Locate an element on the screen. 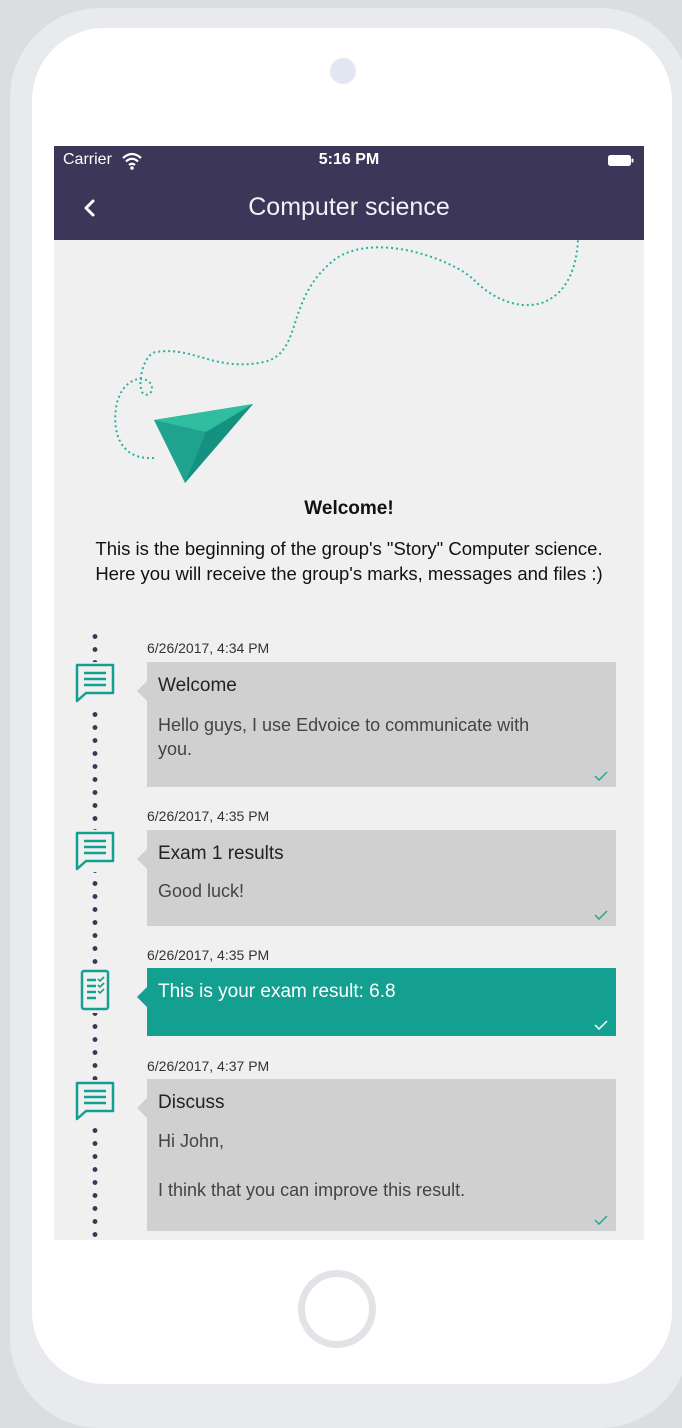  checklist-icon is located at coordinates (95, 991).